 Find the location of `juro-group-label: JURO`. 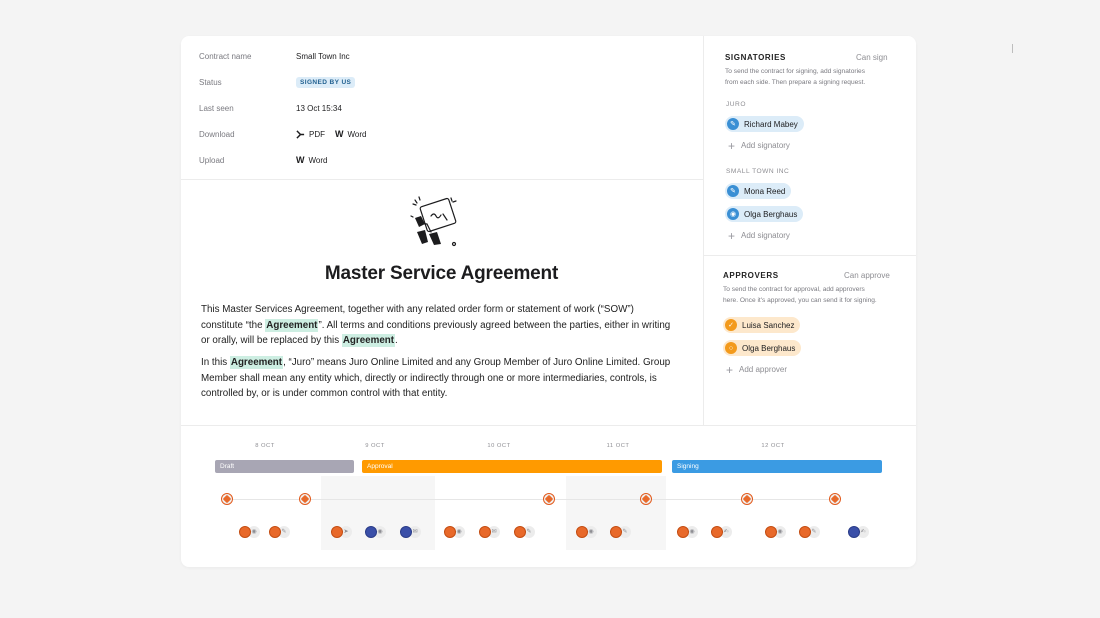

juro-group-label: JURO is located at coordinates (736, 104).